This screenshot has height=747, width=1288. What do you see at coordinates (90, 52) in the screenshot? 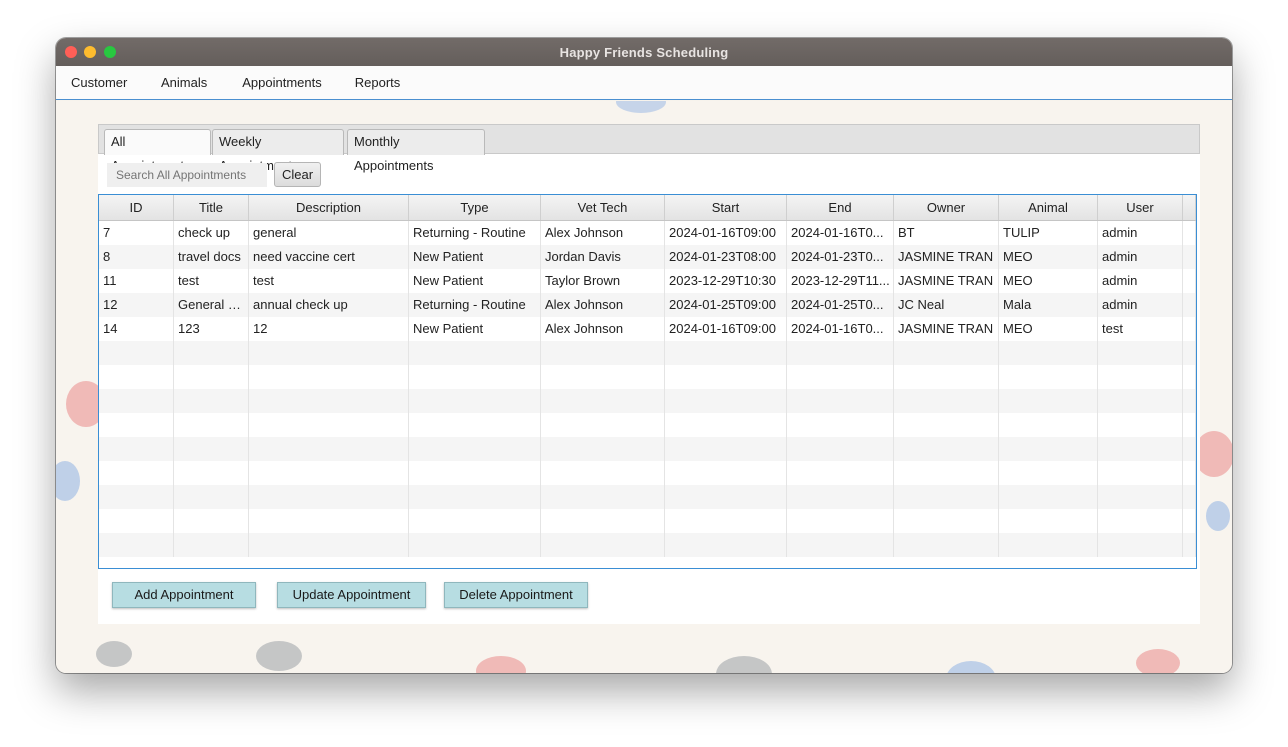
I see `minimize-window-button` at bounding box center [90, 52].